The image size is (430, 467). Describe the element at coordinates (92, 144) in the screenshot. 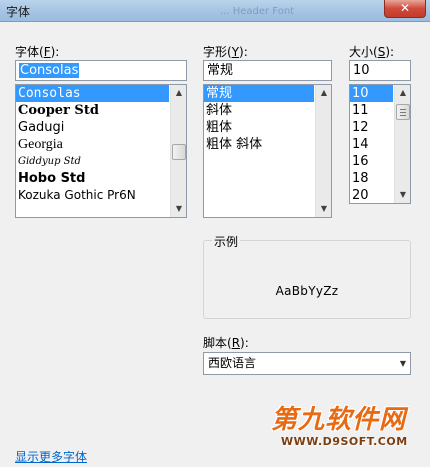

I see `font-item-georgia: Georgia` at that location.